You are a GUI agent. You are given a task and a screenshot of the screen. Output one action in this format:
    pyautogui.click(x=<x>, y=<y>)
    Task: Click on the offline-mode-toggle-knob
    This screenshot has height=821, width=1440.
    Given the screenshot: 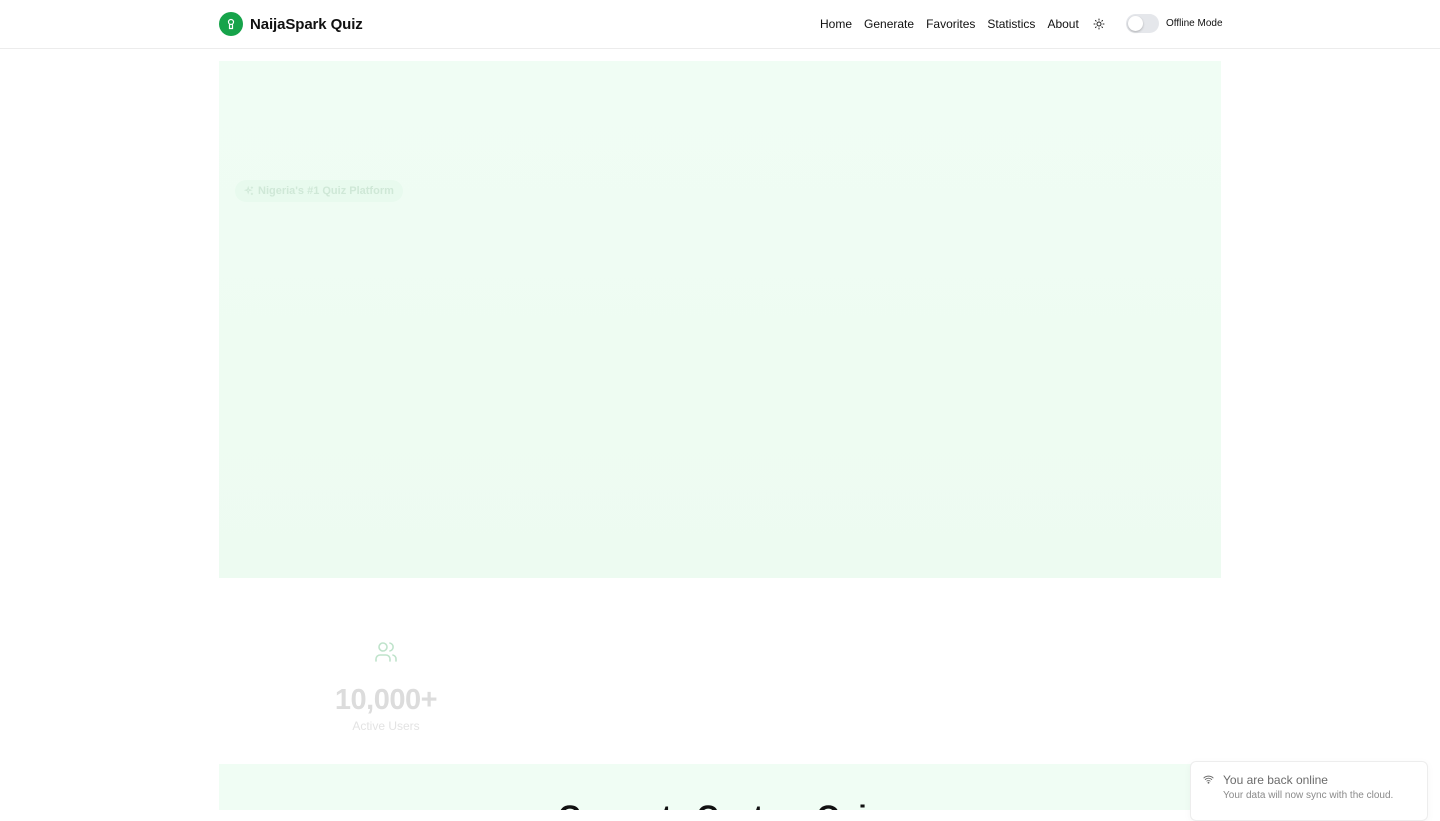 What is the action you would take?
    pyautogui.click(x=1135, y=23)
    